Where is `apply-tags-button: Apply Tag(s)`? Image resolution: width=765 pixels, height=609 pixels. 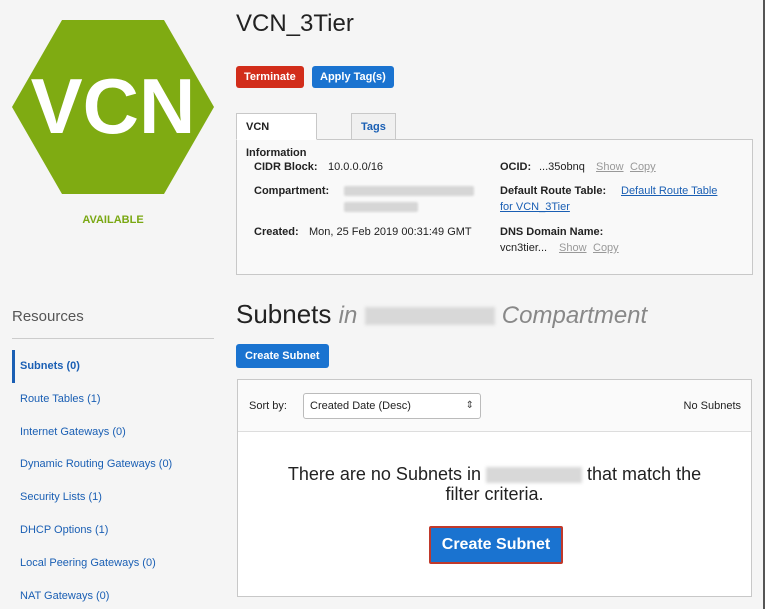 apply-tags-button: Apply Tag(s) is located at coordinates (353, 77).